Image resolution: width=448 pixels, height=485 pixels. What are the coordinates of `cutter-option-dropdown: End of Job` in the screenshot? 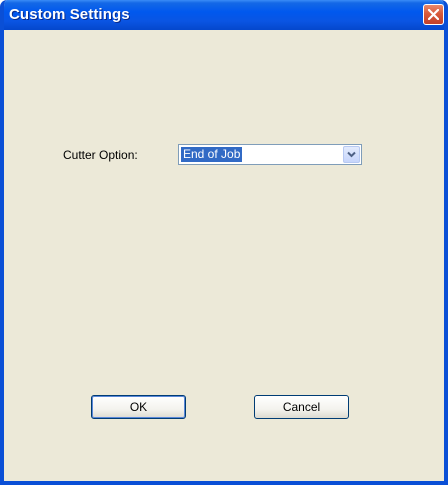 It's located at (270, 154).